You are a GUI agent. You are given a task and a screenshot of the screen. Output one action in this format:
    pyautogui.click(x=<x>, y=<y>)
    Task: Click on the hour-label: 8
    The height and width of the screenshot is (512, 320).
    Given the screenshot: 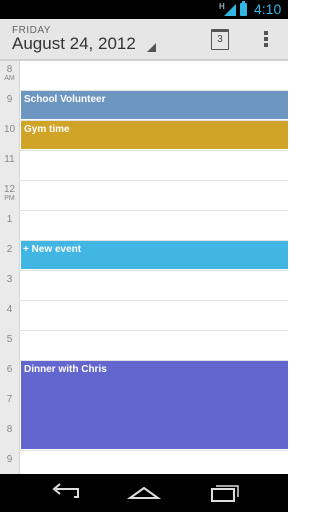 What is the action you would take?
    pyautogui.click(x=9, y=429)
    